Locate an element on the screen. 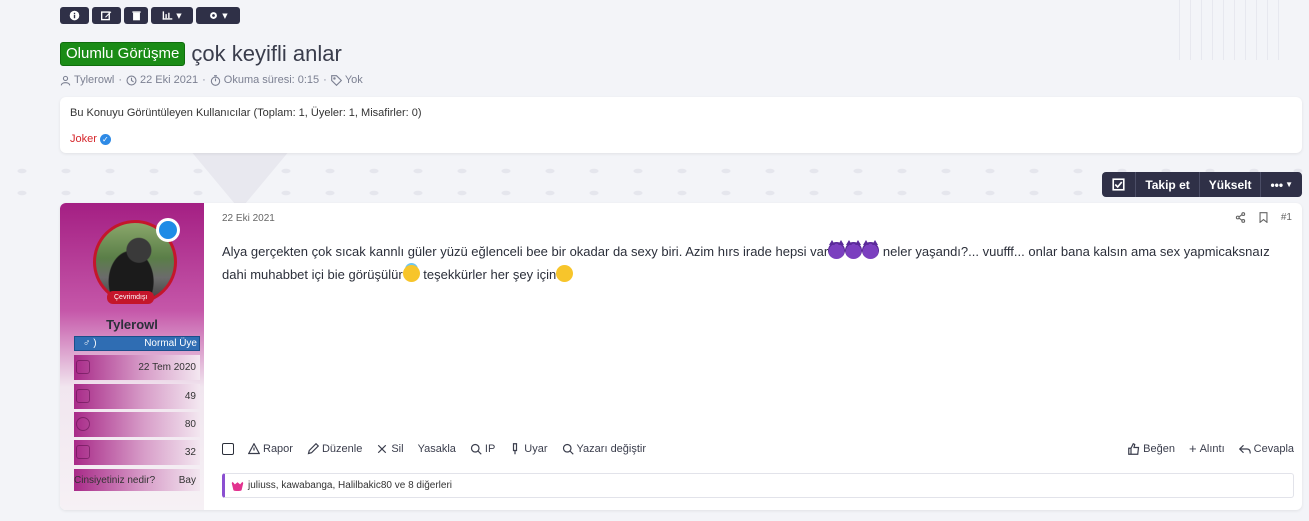  change-author-label: Yazarı değiştir is located at coordinates (611, 448).